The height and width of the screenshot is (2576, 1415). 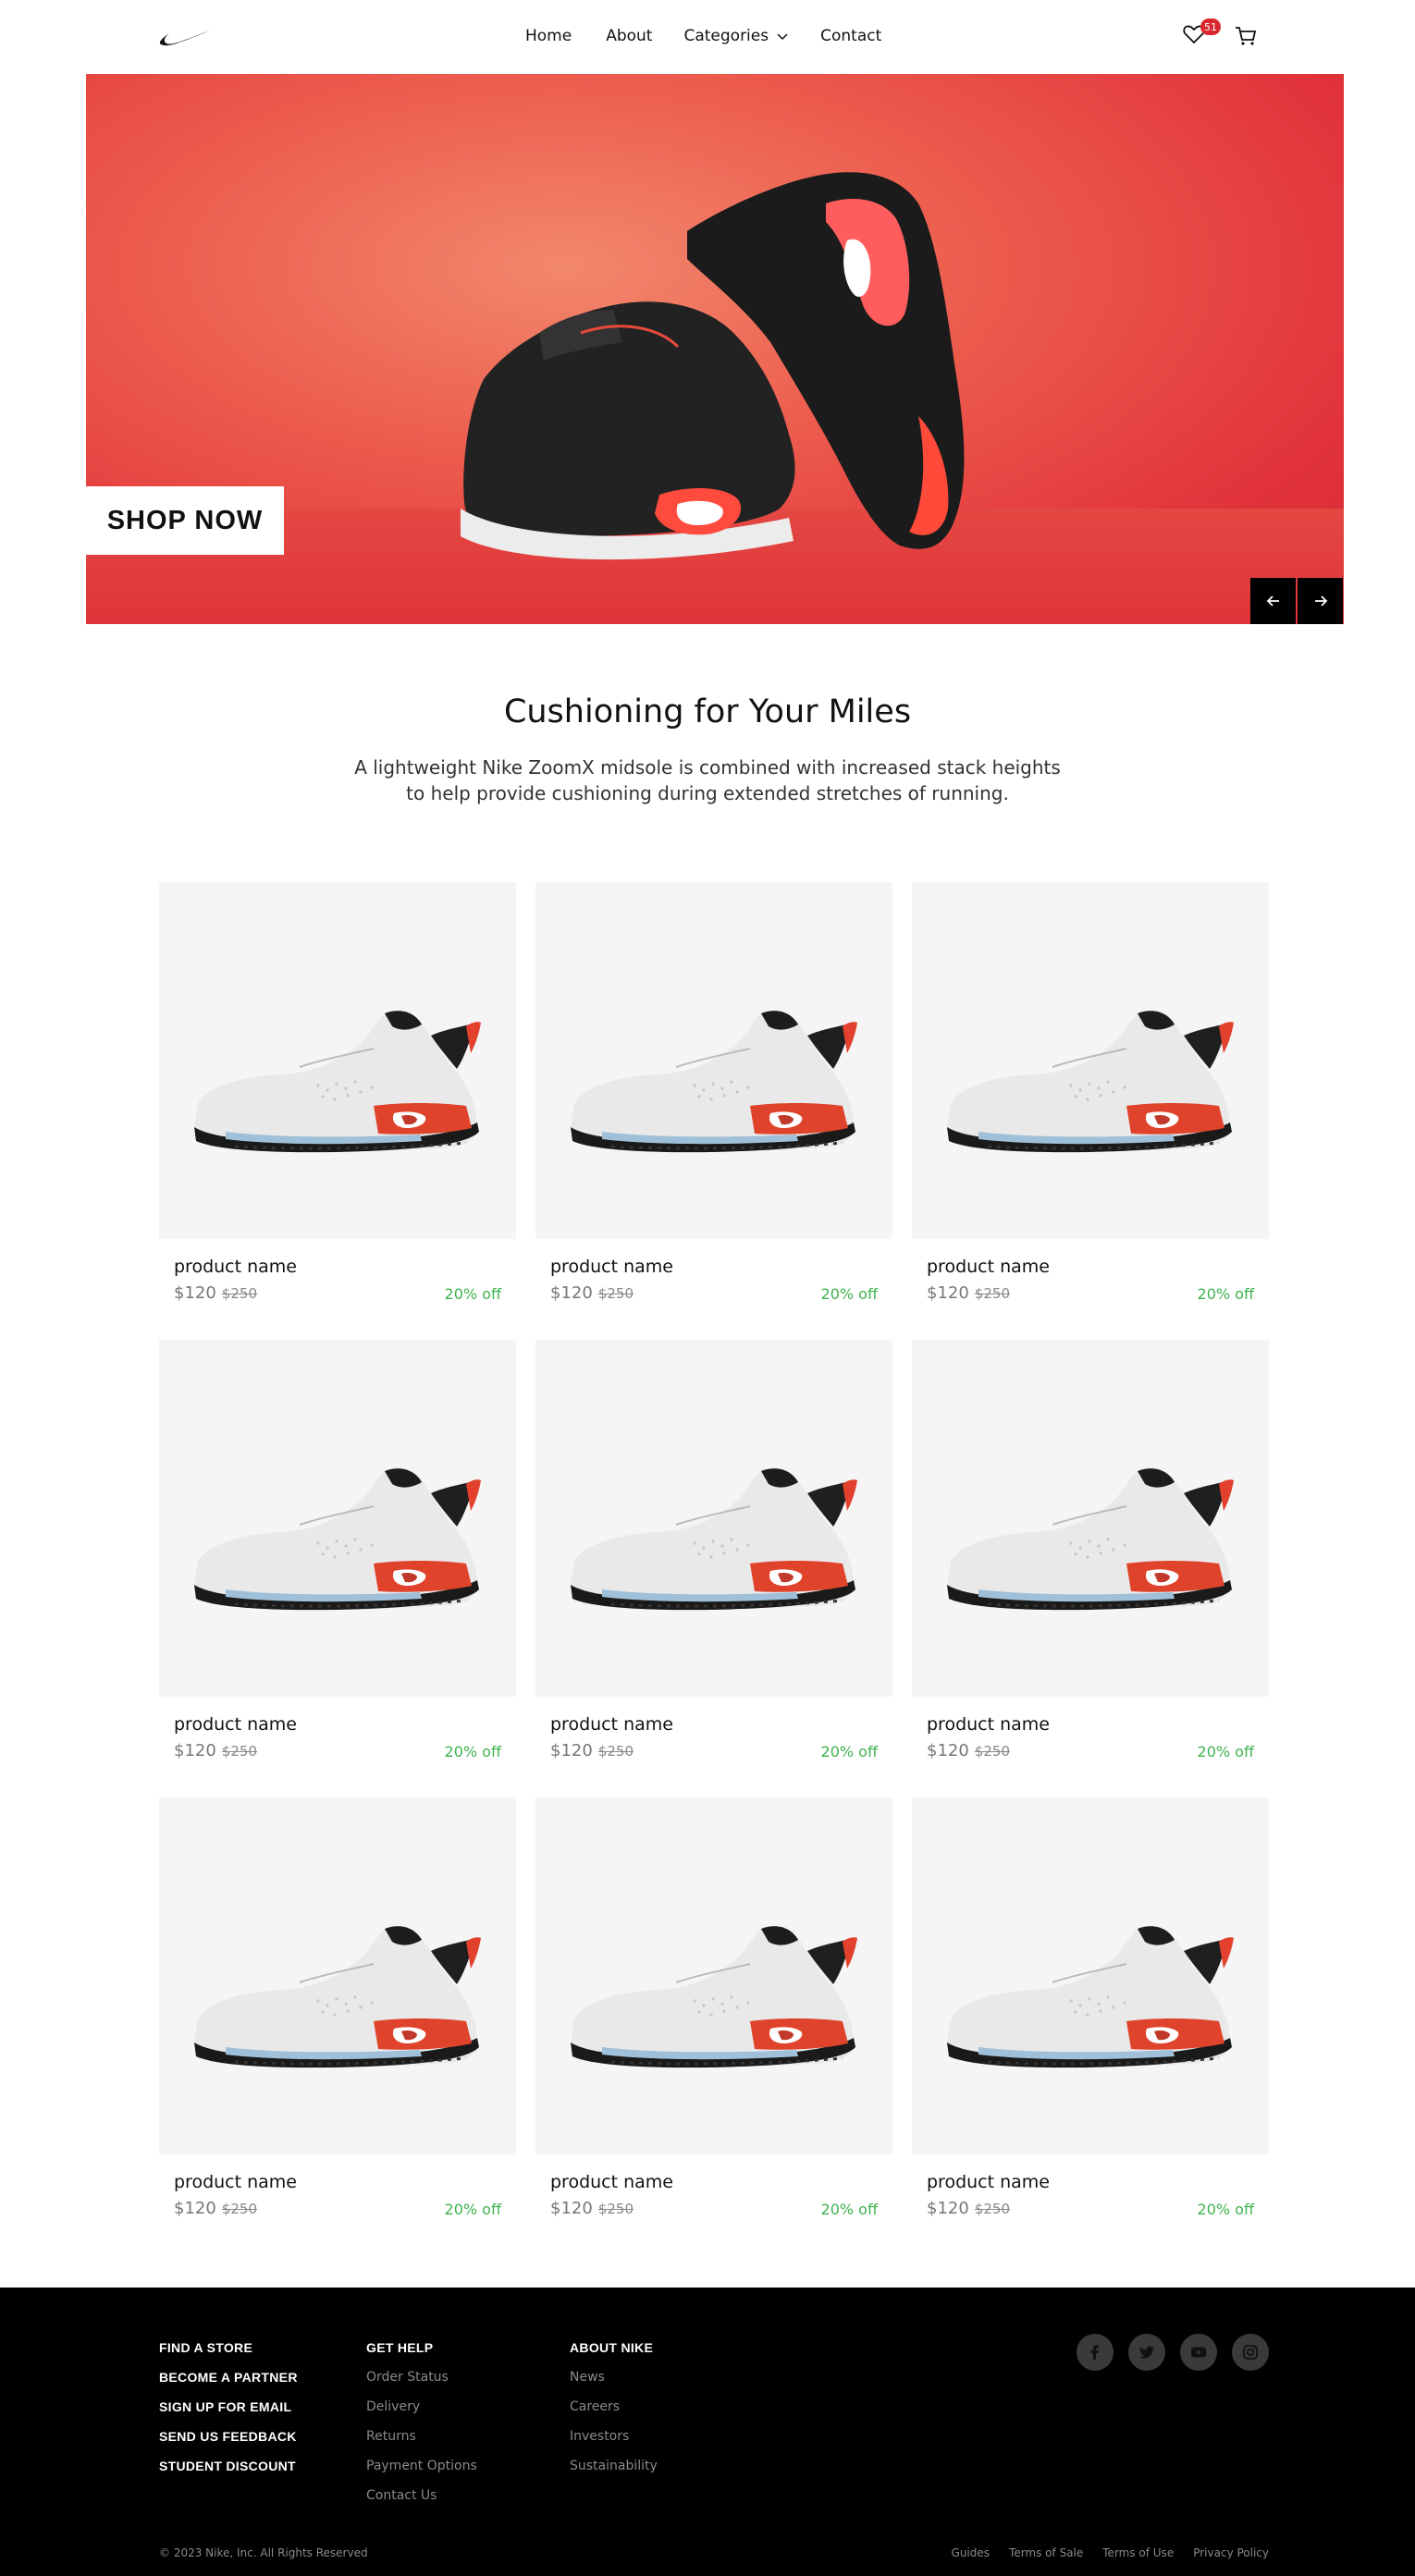 I want to click on swoosh-logo, so click(x=187, y=37).